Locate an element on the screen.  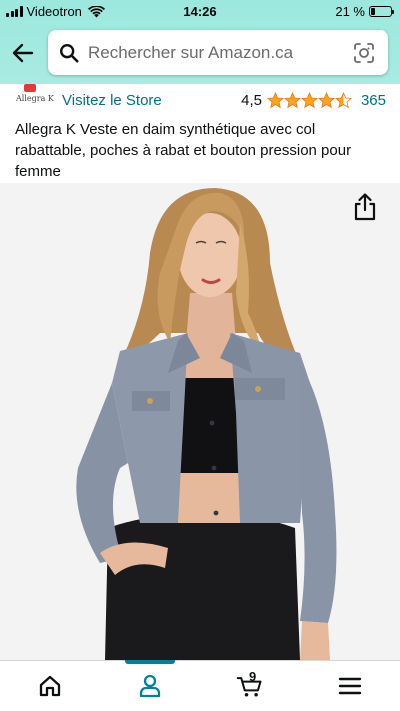
hamburger-menu-icon is located at coordinates (350, 686).